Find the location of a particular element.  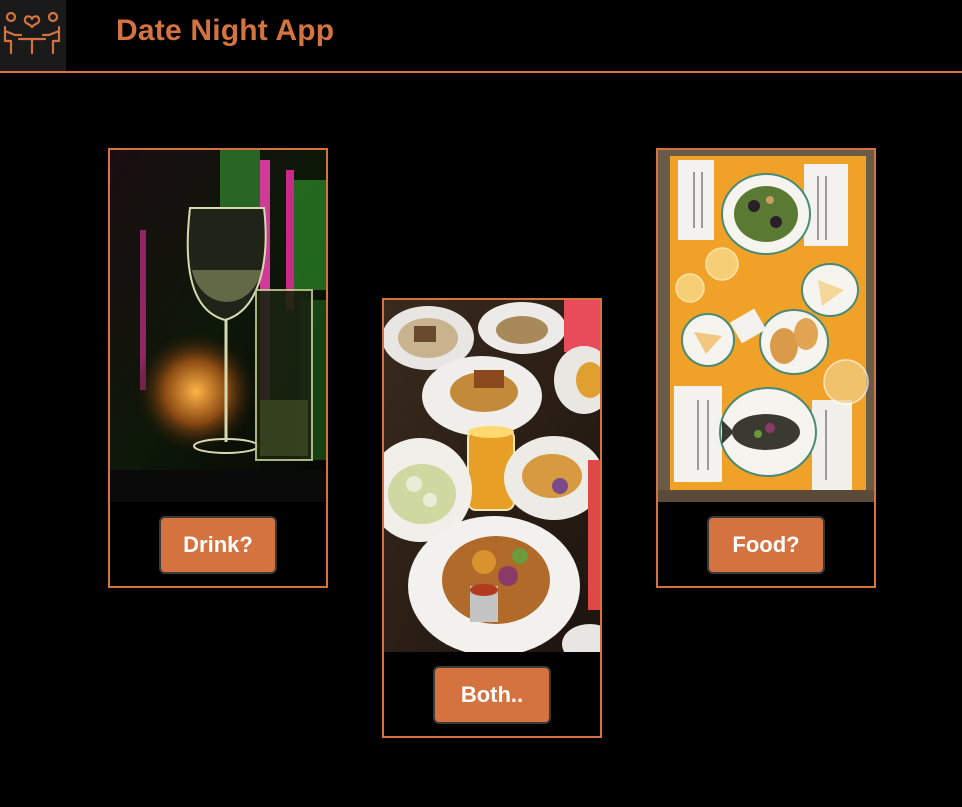

drink-button: Drink? is located at coordinates (218, 545).